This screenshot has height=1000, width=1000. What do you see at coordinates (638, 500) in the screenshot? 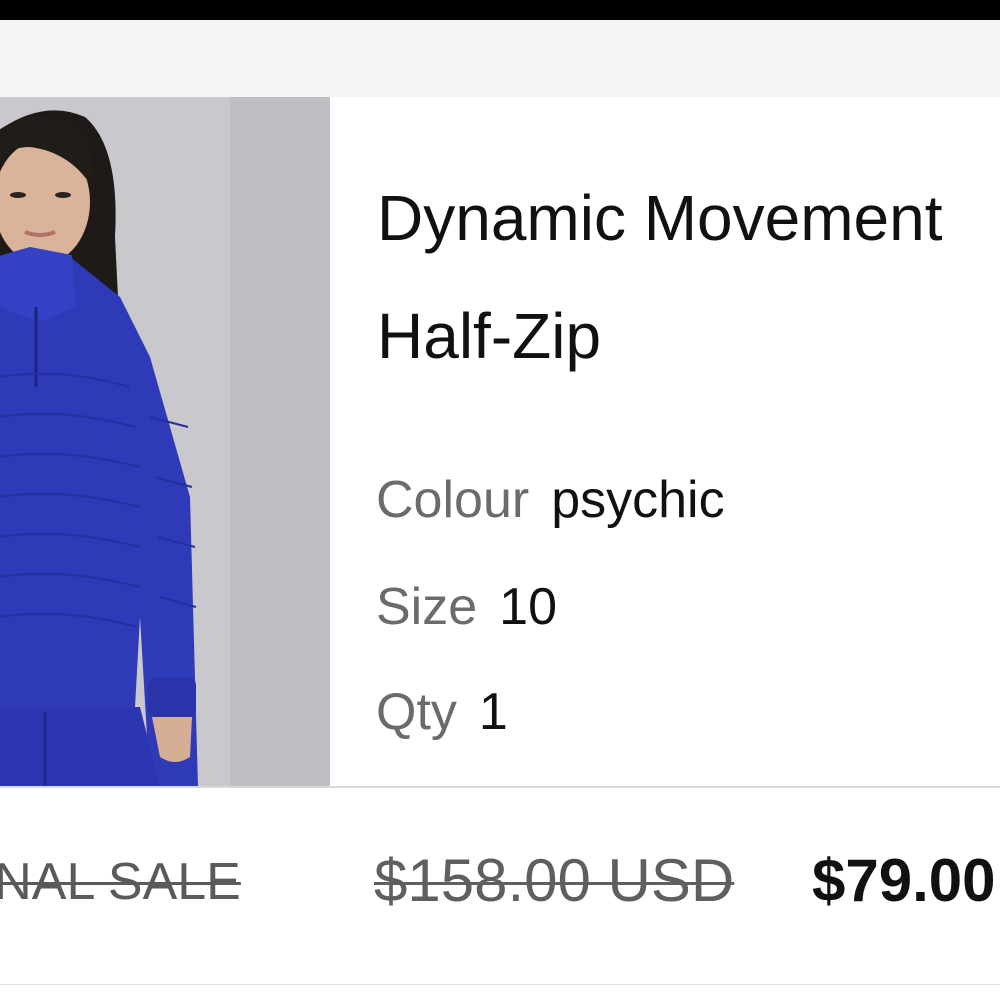
I see `colour-value: psychic` at bounding box center [638, 500].